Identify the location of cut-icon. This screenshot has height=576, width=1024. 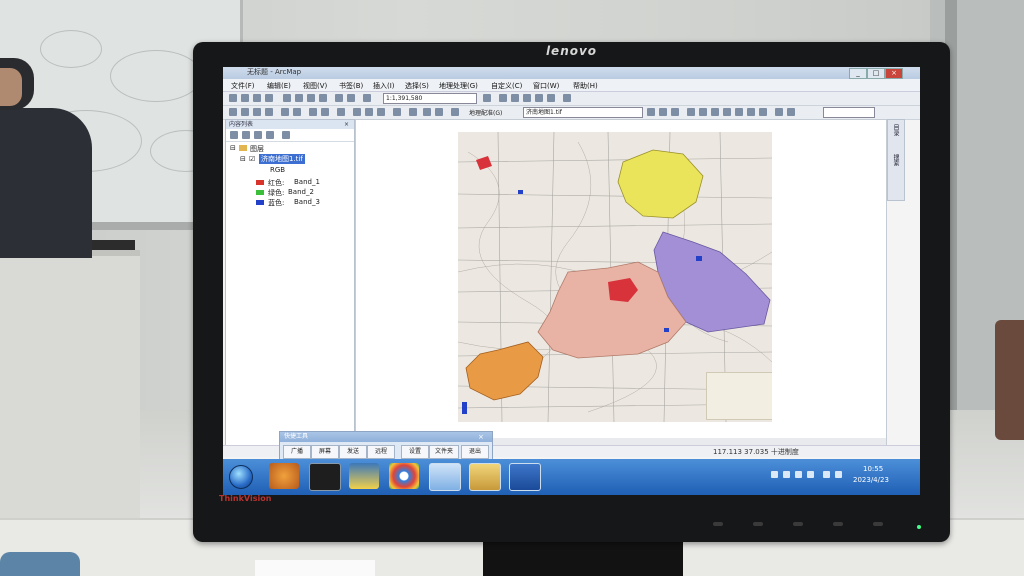
(287, 98).